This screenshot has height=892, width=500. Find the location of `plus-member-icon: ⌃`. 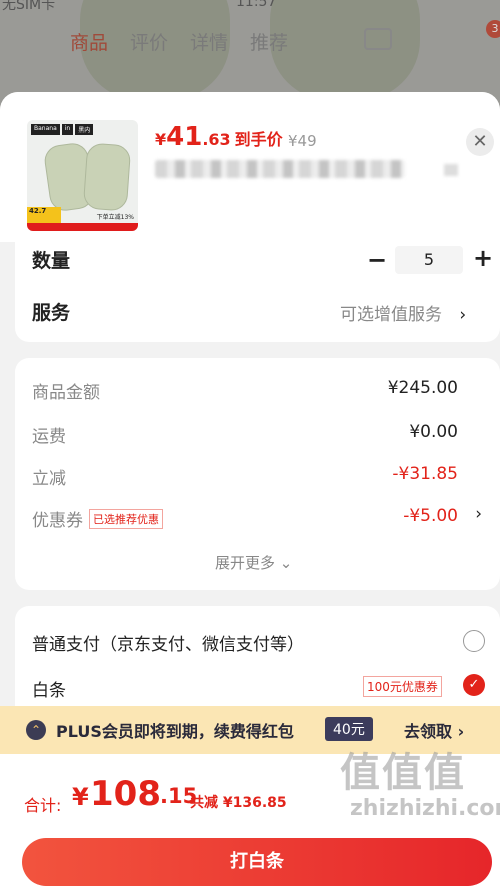

plus-member-icon: ⌃ is located at coordinates (36, 730).